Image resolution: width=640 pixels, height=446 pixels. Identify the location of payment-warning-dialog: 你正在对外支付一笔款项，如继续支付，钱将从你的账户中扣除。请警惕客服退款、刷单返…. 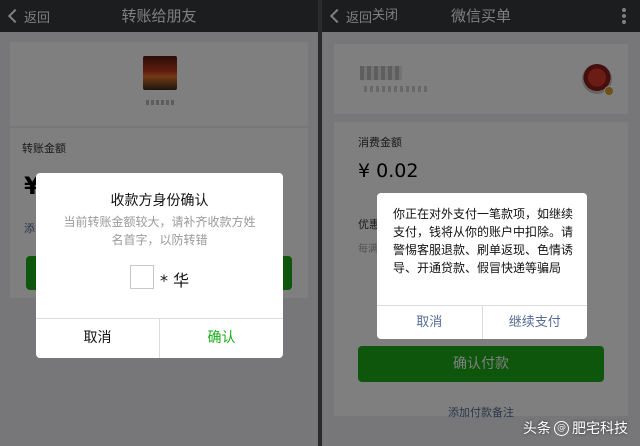
(482, 266).